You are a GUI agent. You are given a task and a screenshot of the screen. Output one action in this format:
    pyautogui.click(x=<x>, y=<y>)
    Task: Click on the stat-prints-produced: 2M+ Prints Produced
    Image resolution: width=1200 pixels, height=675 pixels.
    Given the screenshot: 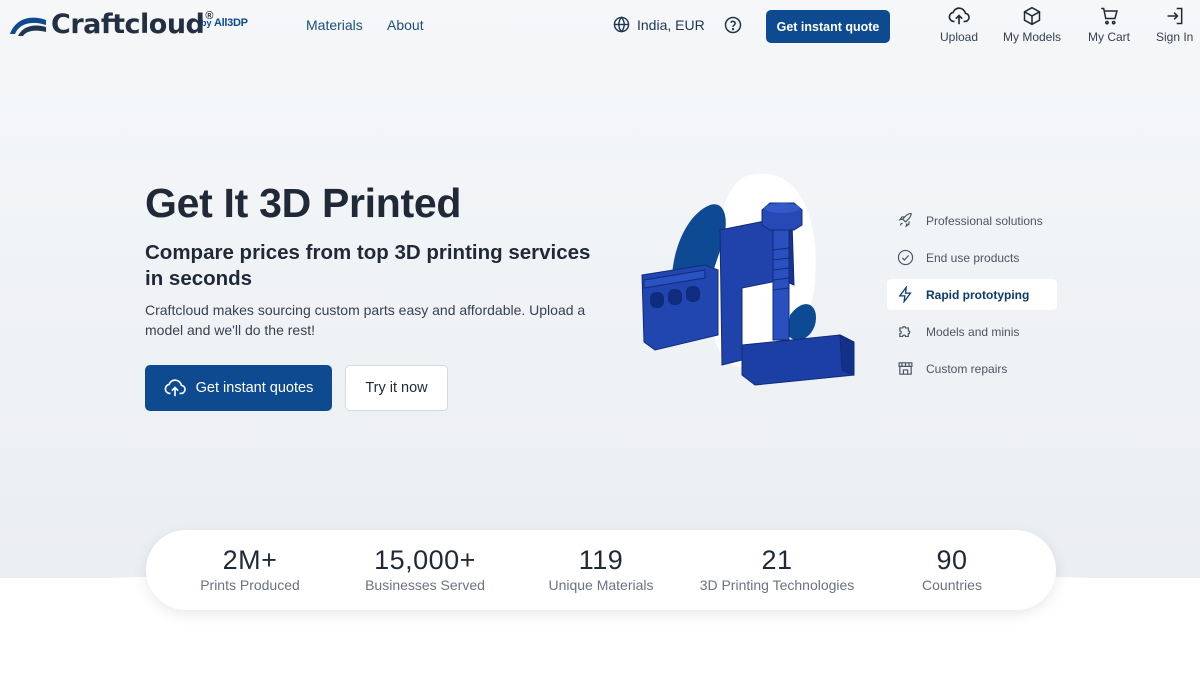 What is the action you would take?
    pyautogui.click(x=250, y=568)
    